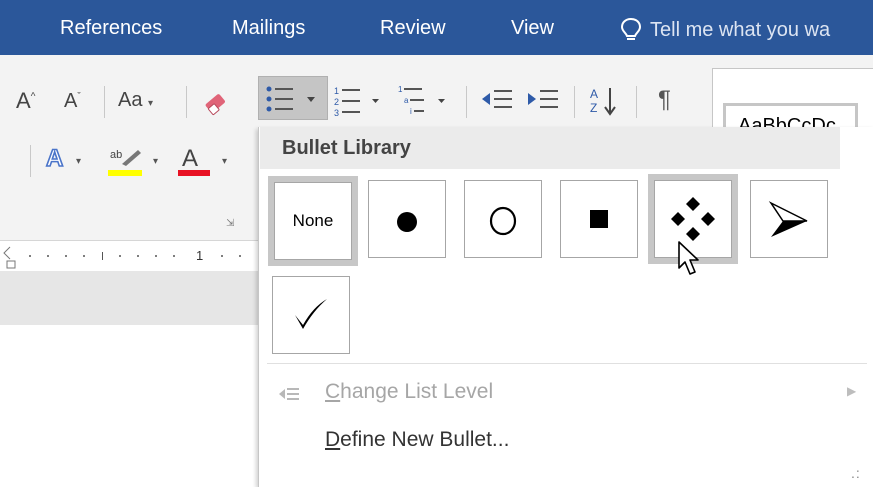 Image resolution: width=873 pixels, height=487 pixels. What do you see at coordinates (268, 28) in the screenshot?
I see `tab-mailings: Mailings` at bounding box center [268, 28].